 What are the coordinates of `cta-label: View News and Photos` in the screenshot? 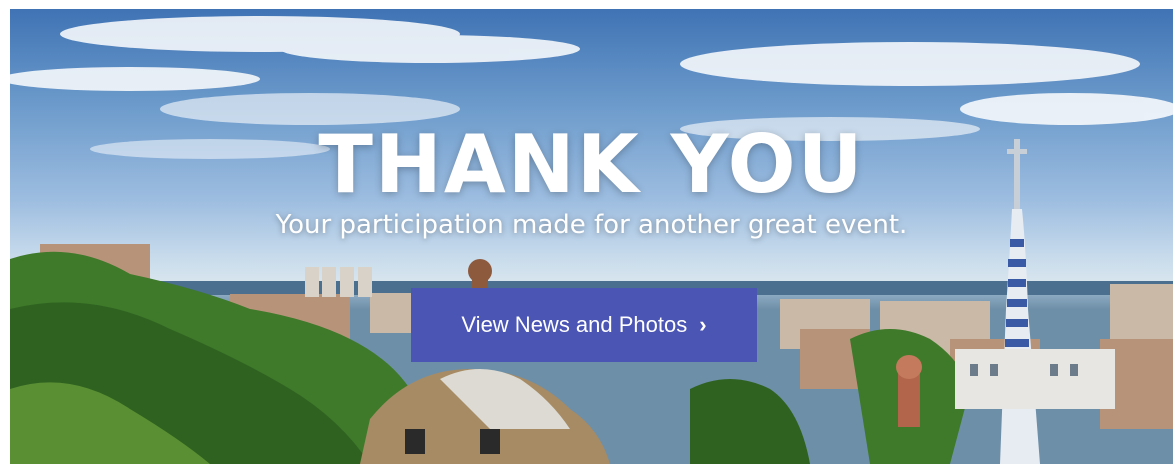 It's located at (574, 324).